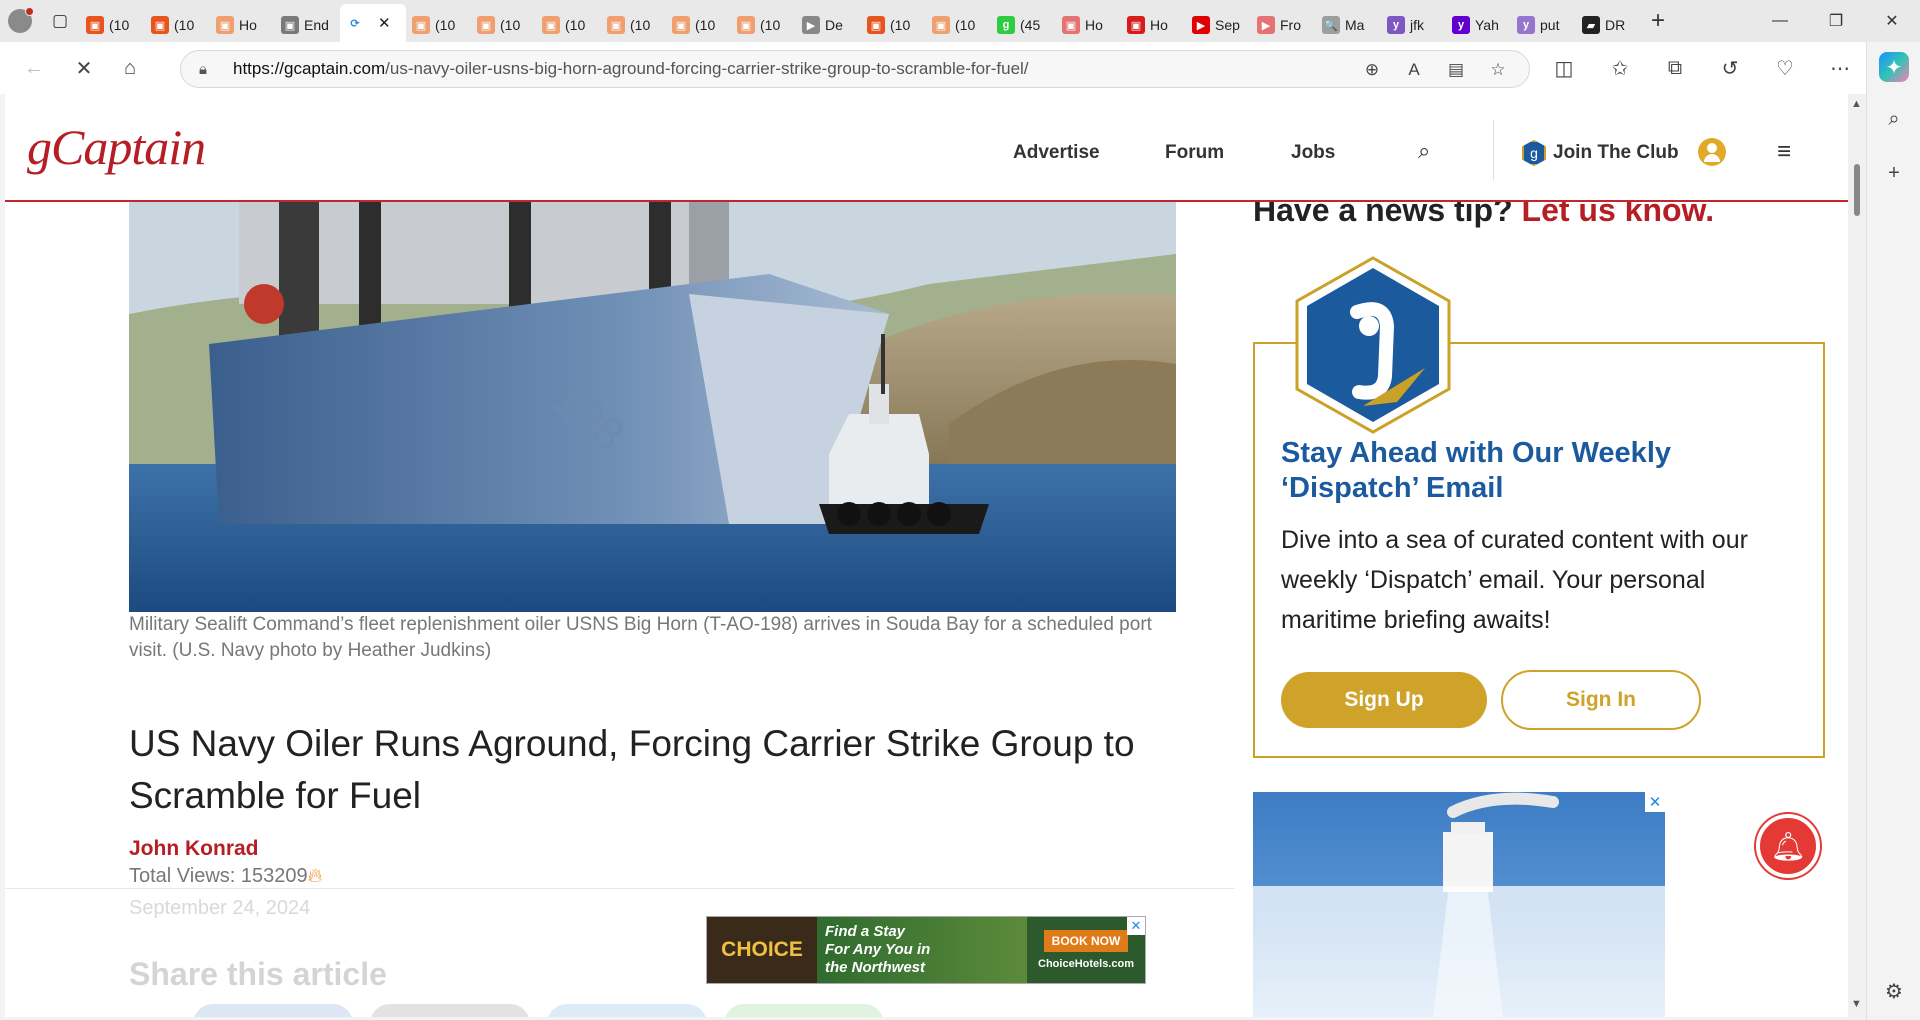 The image size is (1920, 1020). I want to click on scrollbar-thumb, so click(1857, 190).